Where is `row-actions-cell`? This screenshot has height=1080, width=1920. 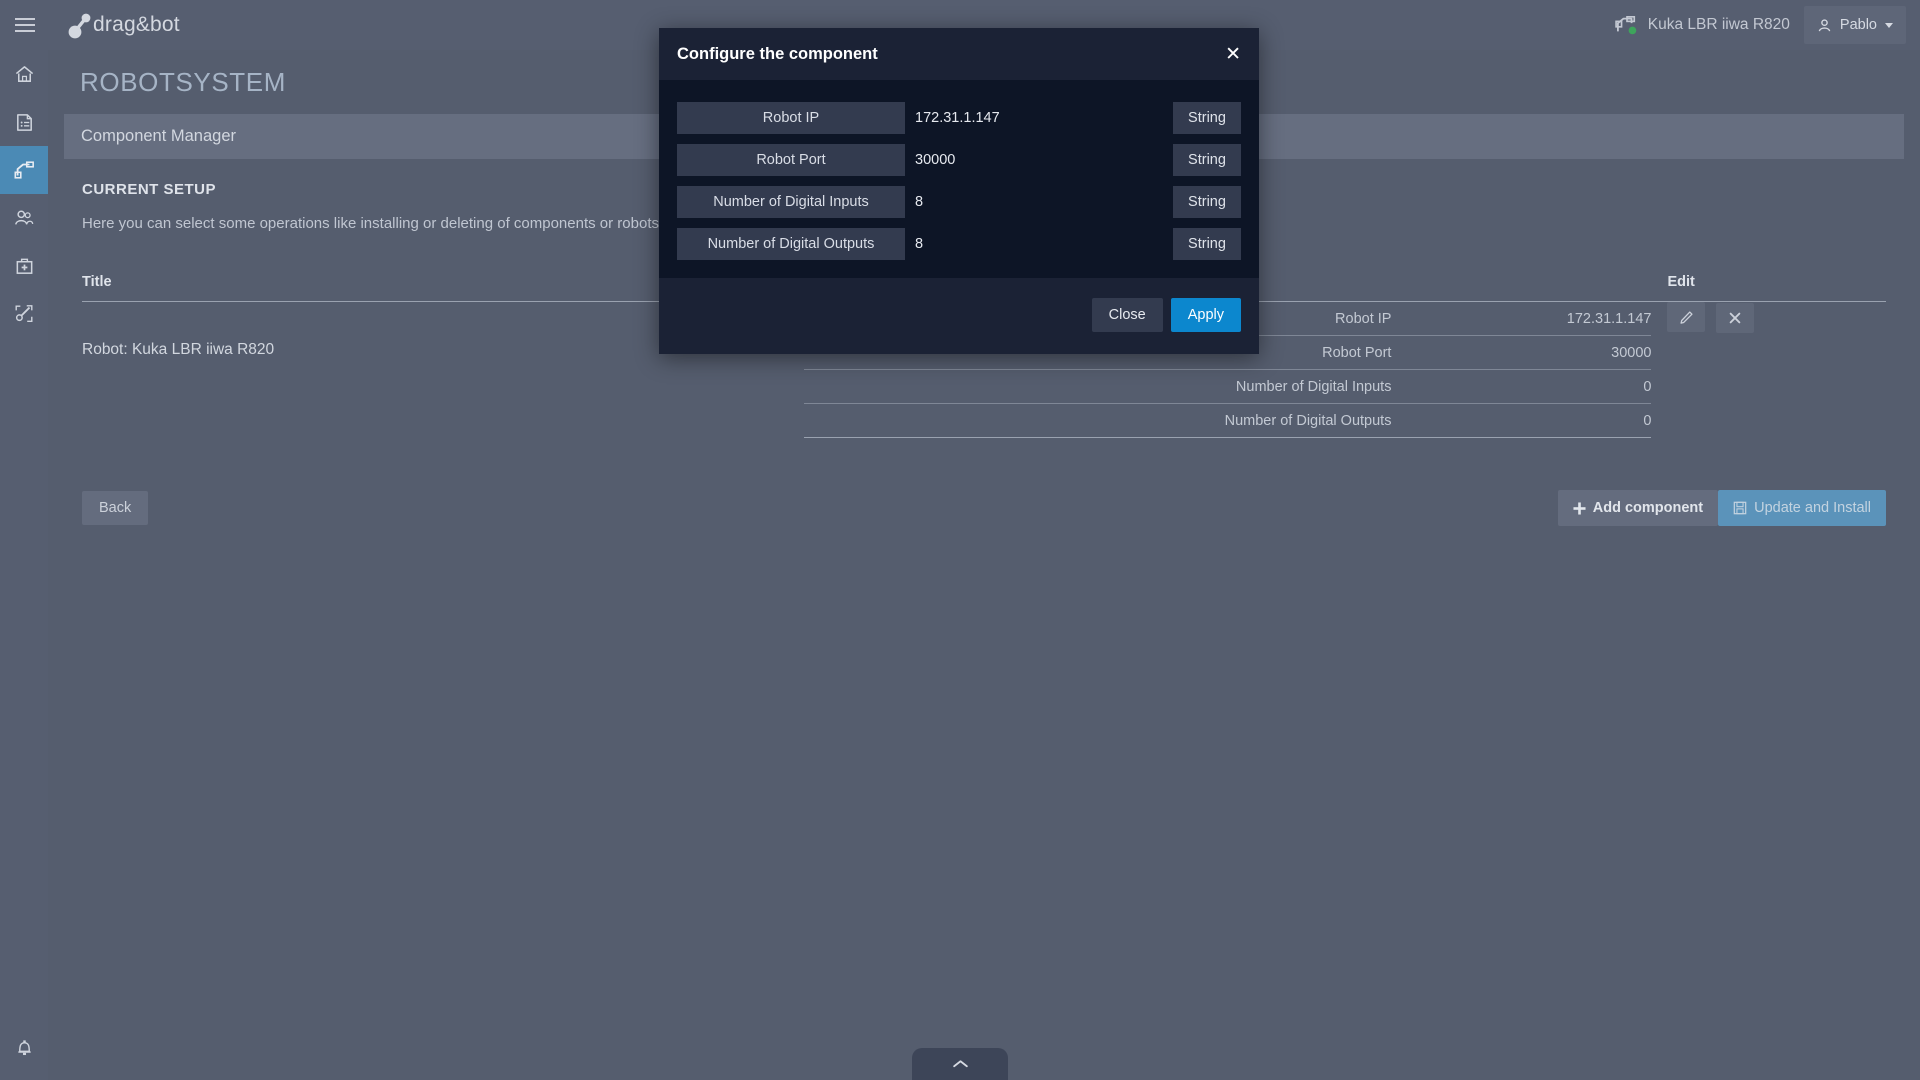
row-actions-cell is located at coordinates (1768, 370).